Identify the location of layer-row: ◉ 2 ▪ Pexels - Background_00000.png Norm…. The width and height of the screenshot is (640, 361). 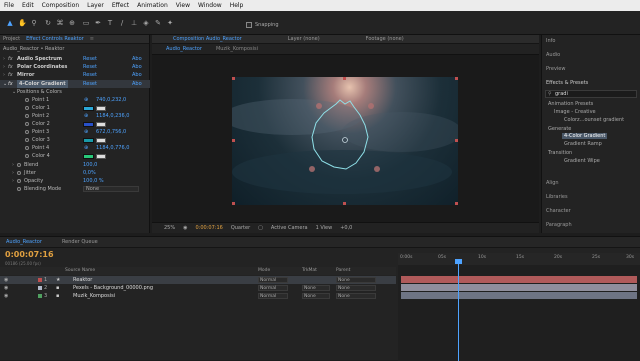
(198, 288).